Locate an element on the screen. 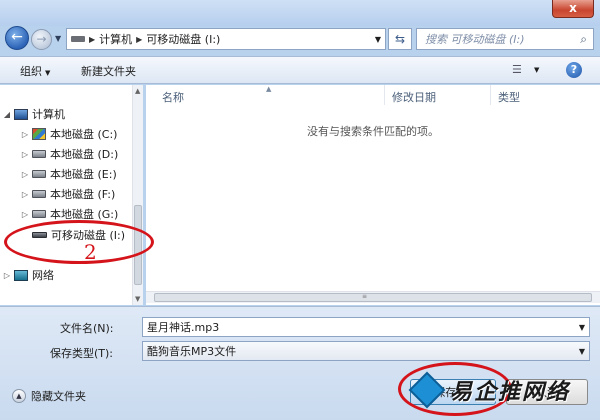  hide-folders-label: 隐藏文件夹 is located at coordinates (58, 396).